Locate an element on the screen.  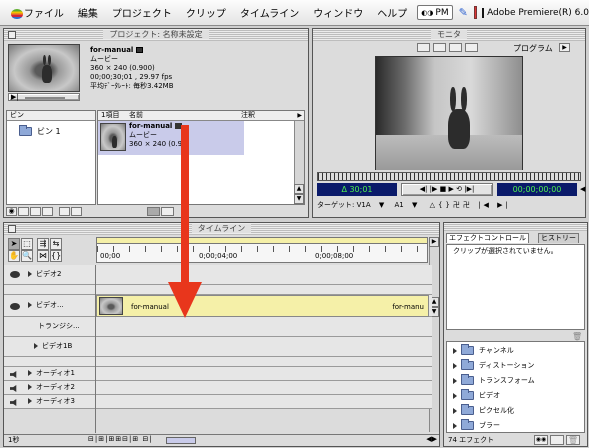
detail-view-icon is located at coordinates (168, 211).